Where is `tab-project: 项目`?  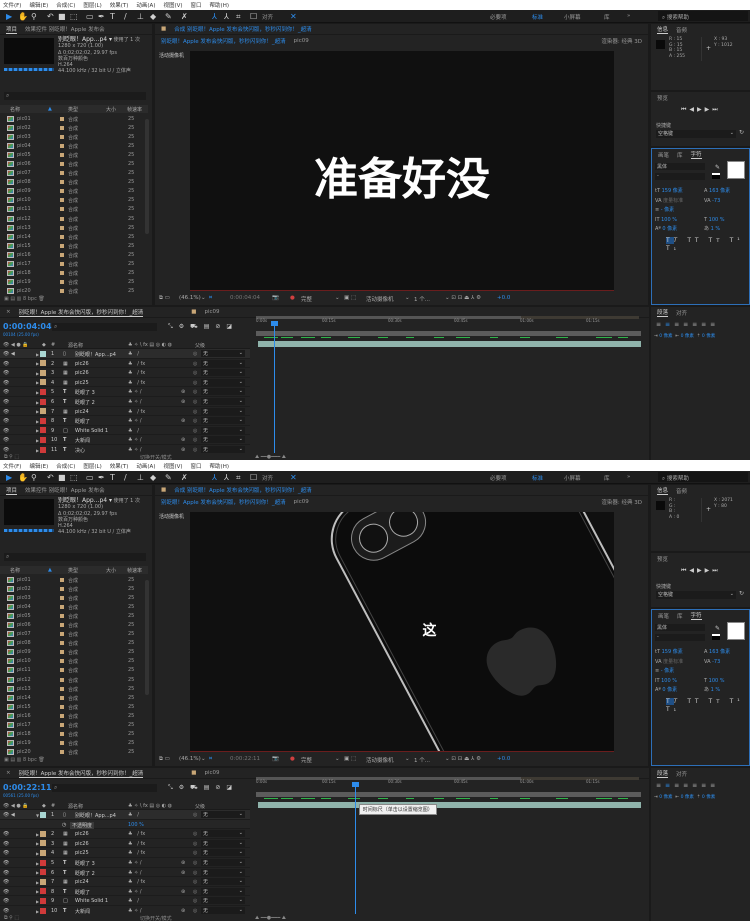 tab-project: 项目 is located at coordinates (12, 29).